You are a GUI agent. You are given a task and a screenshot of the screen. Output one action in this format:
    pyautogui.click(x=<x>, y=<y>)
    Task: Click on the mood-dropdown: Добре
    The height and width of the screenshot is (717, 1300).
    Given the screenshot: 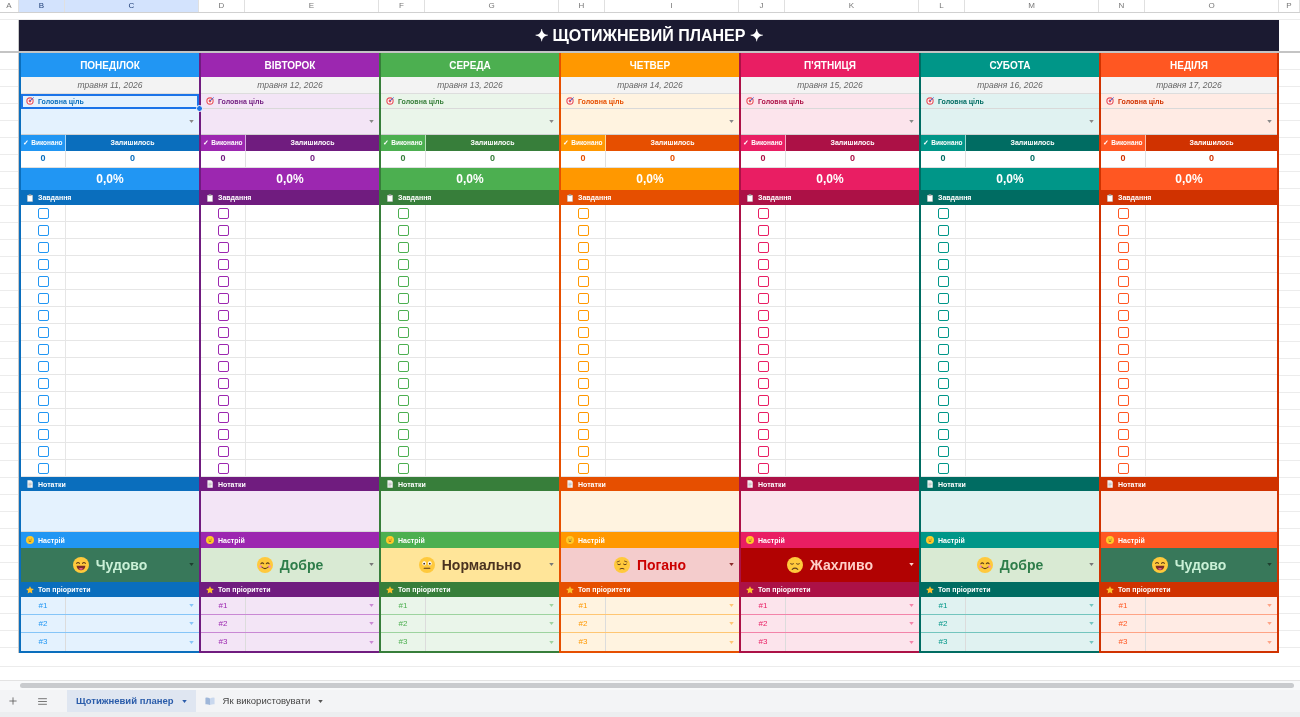 What is the action you would take?
    pyautogui.click(x=1010, y=565)
    